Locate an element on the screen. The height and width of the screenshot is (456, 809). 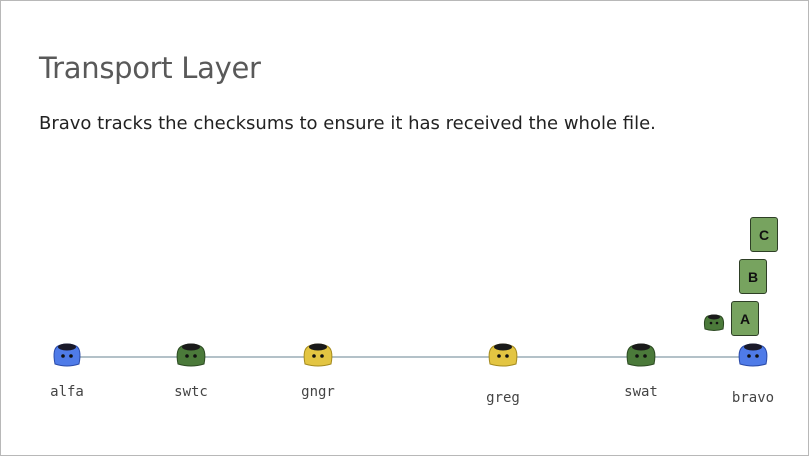
node-greg-icon is located at coordinates (503, 355).